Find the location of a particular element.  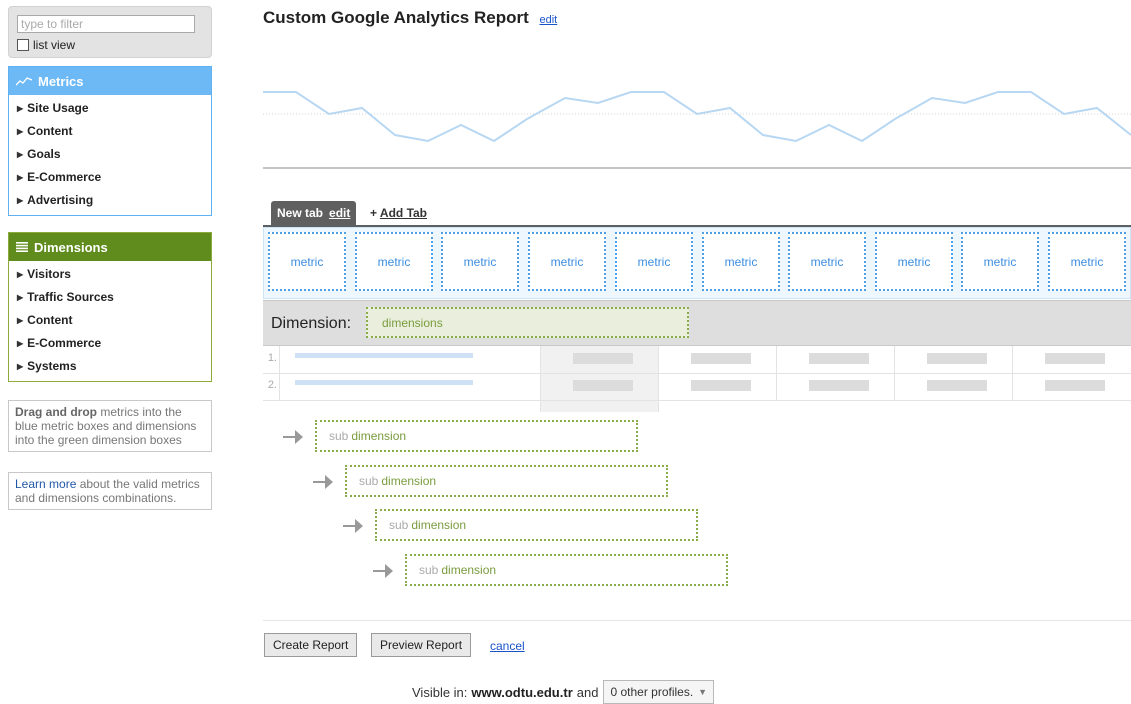

sidebar-item-systems: ▶ Systems is located at coordinates (110, 366).